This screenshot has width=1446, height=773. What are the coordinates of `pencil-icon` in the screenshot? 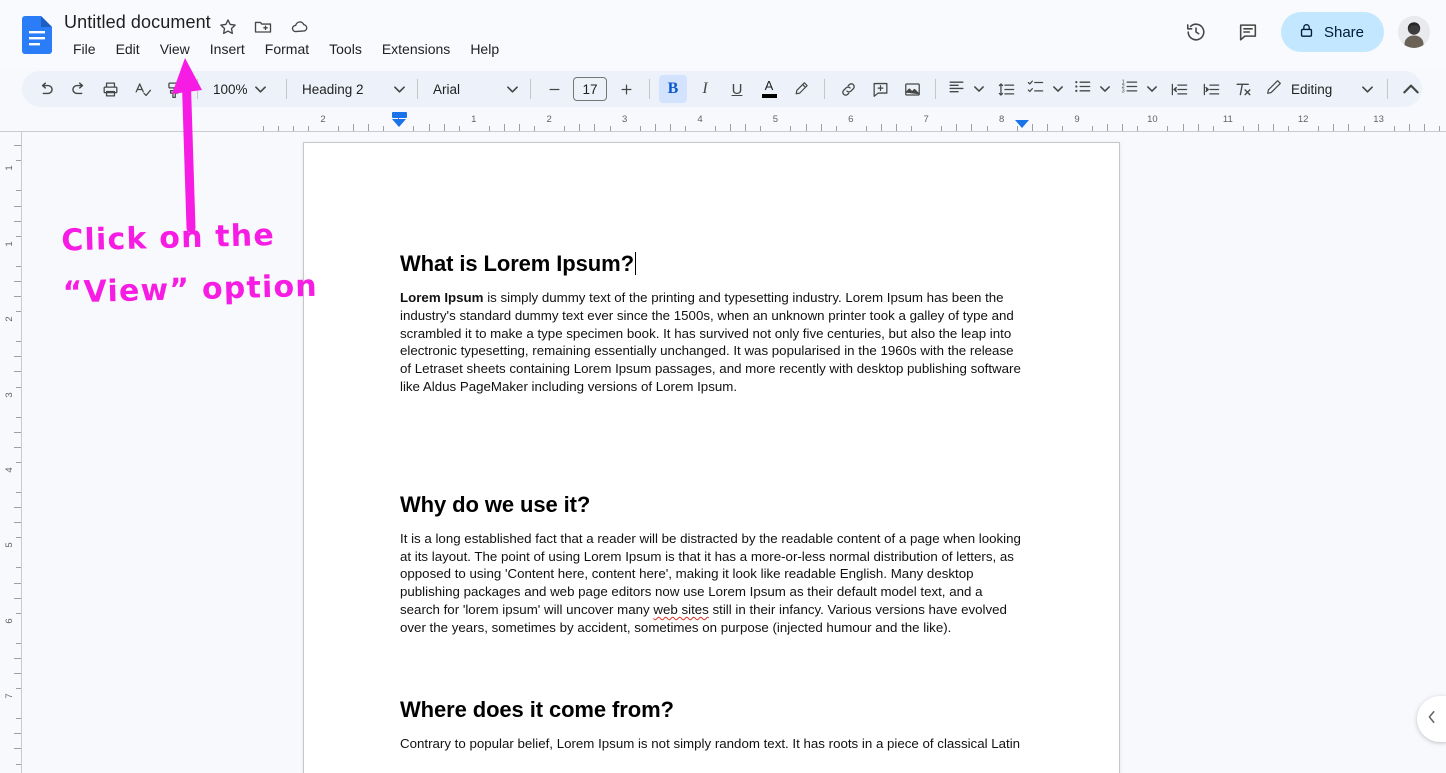 It's located at (1274, 89).